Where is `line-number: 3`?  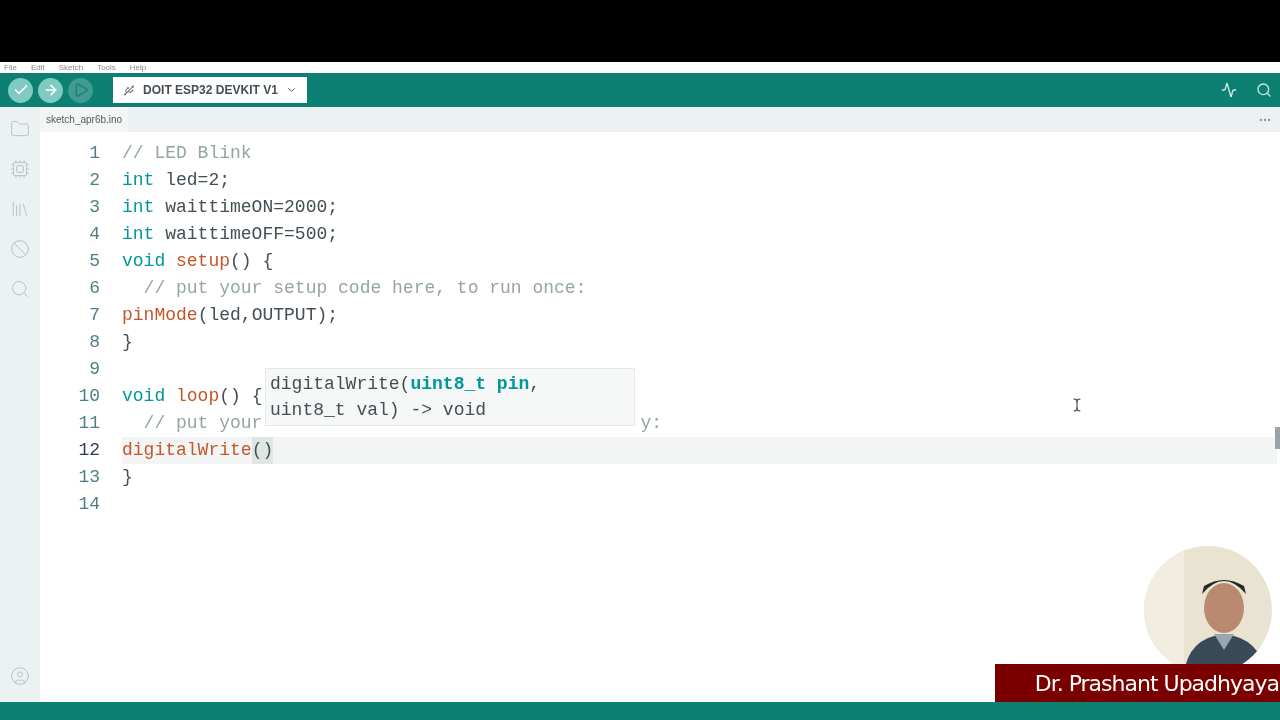 line-number: 3 is located at coordinates (94, 207).